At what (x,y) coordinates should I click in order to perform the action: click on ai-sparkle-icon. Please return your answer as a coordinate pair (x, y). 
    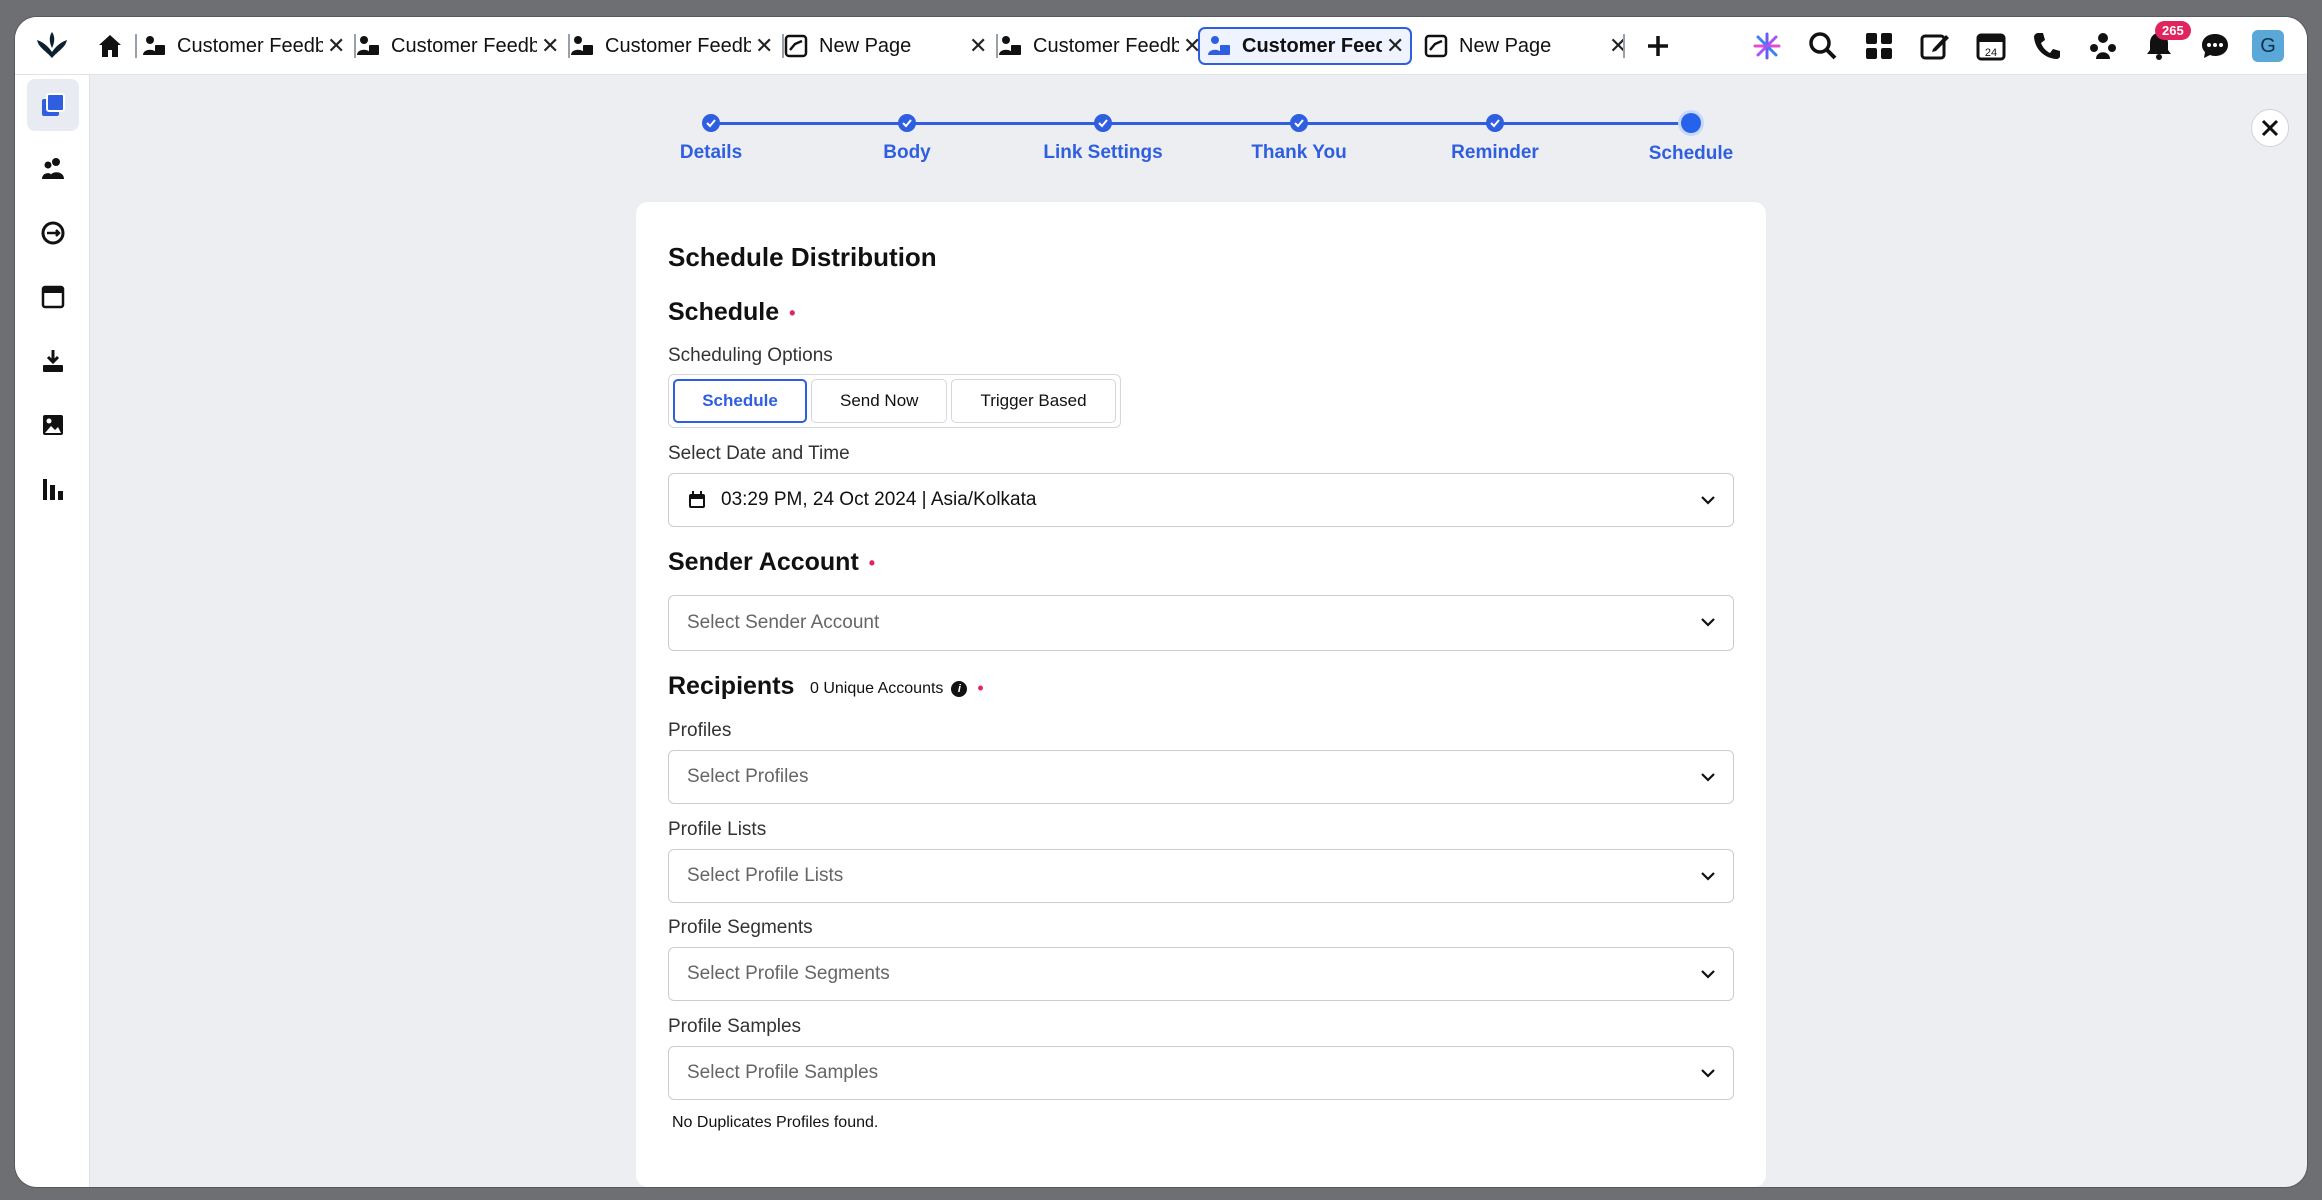
    Looking at the image, I should click on (1767, 46).